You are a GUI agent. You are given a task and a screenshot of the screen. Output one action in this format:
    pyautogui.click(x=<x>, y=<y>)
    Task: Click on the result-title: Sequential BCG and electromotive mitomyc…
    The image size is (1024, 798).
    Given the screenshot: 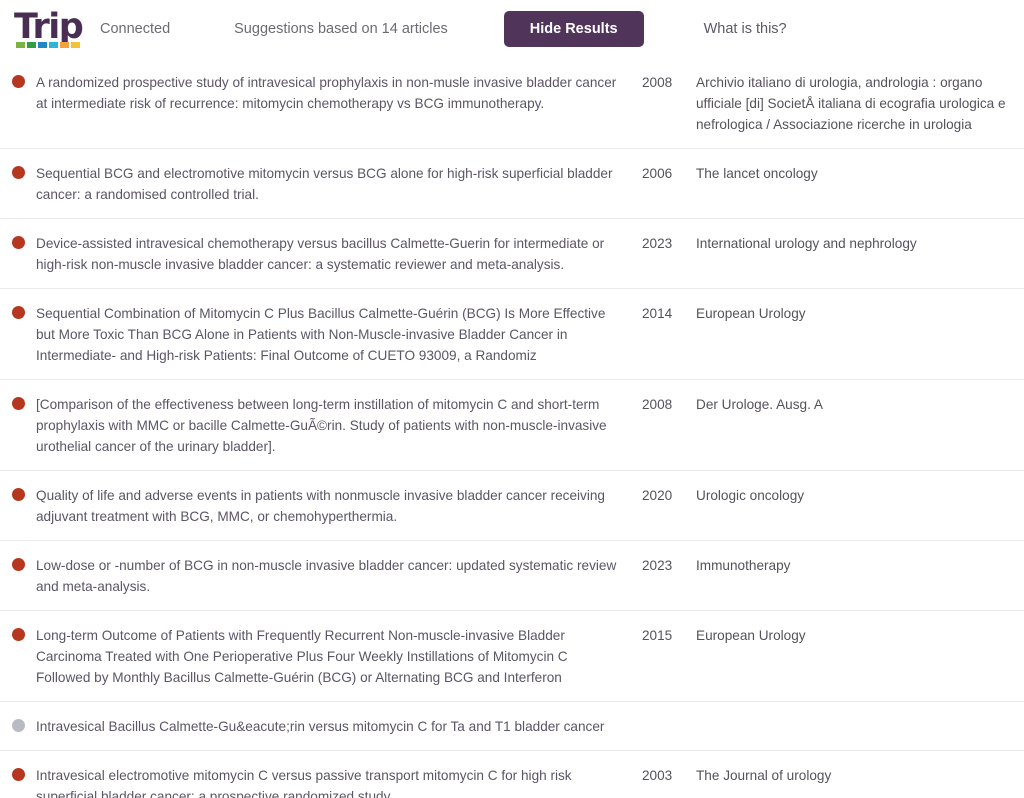 What is the action you would take?
    pyautogui.click(x=339, y=184)
    